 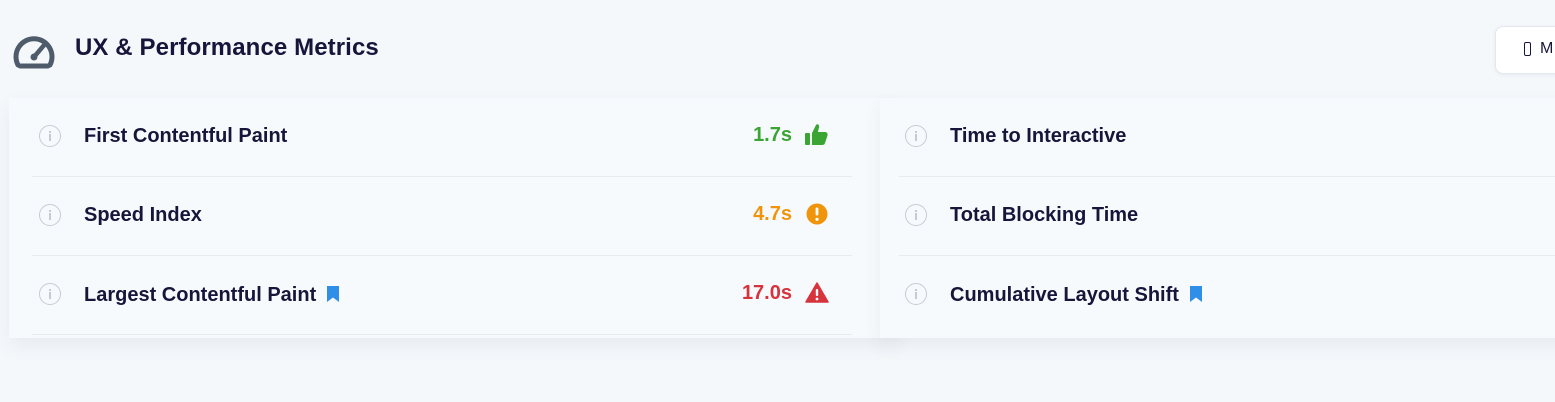 I want to click on mobile-phone-icon, so click(x=1527, y=49).